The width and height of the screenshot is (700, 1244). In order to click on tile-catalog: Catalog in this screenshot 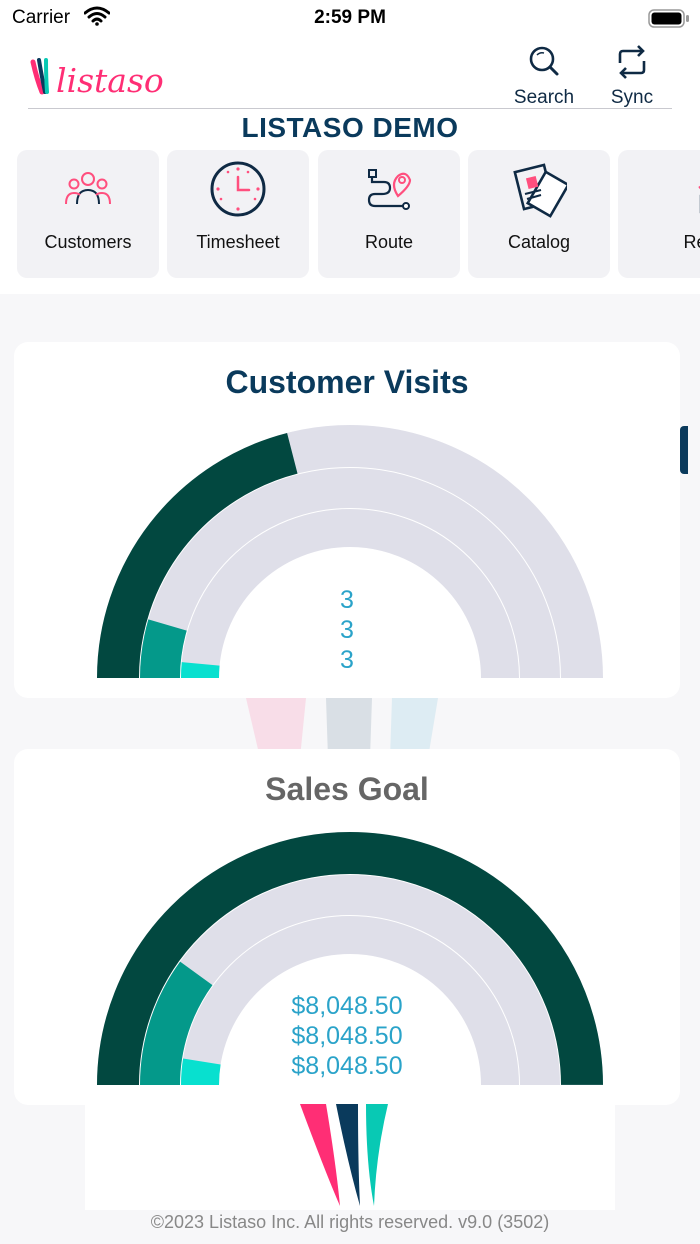, I will do `click(539, 214)`.